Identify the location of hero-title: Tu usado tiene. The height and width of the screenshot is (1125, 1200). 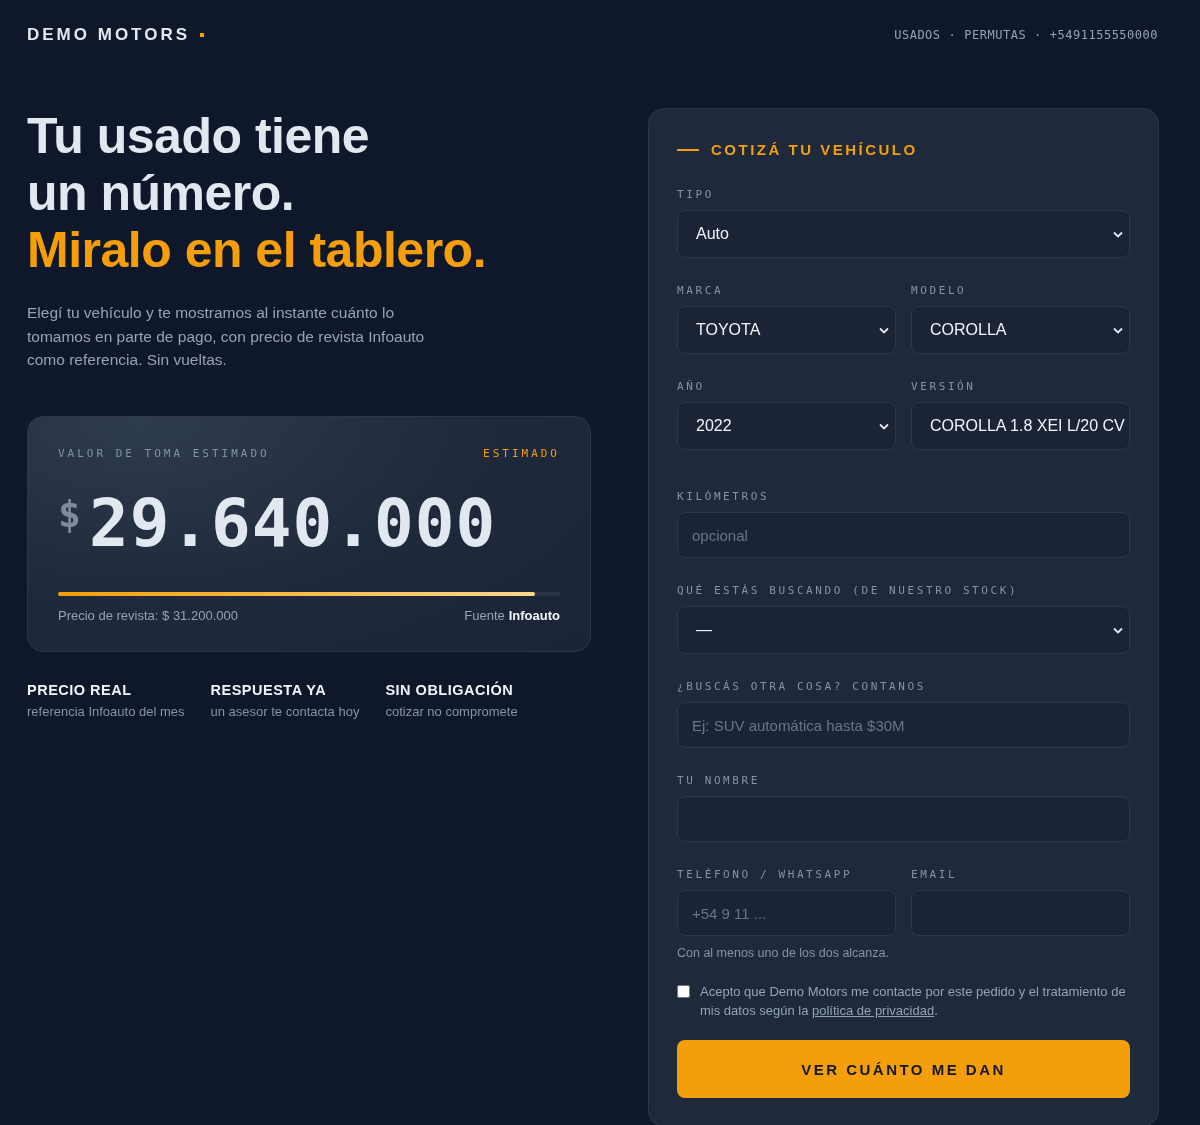
(199, 136).